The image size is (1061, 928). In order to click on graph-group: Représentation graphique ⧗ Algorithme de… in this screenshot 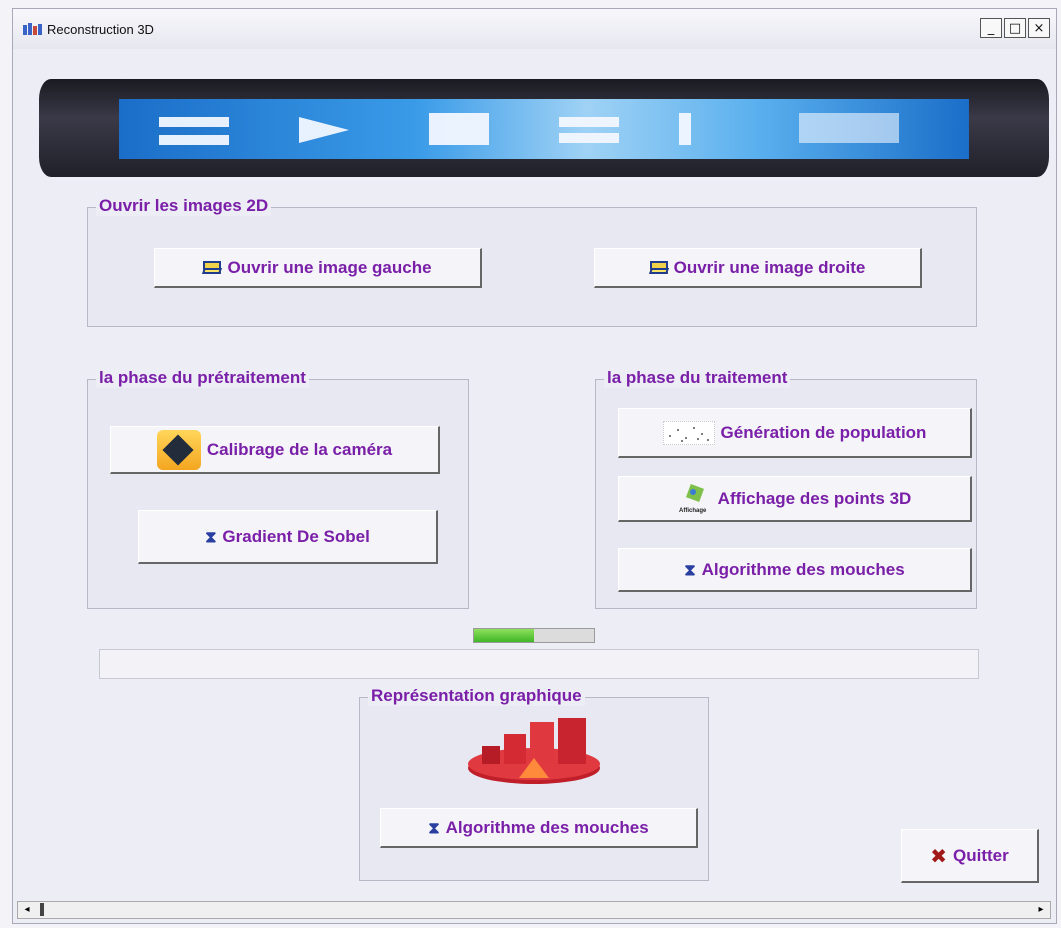, I will do `click(534, 783)`.